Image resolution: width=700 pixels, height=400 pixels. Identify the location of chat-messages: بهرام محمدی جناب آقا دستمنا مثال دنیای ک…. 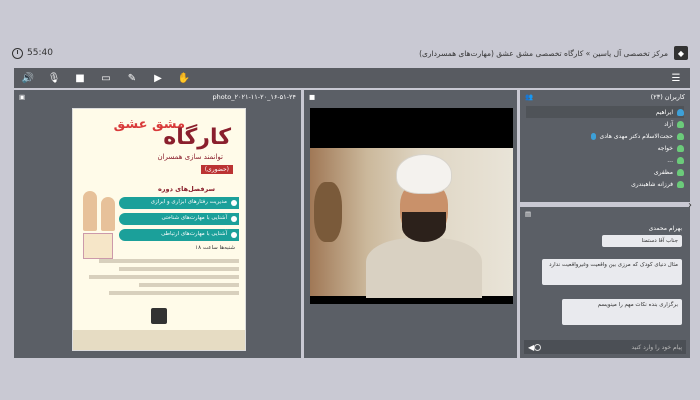
(605, 277).